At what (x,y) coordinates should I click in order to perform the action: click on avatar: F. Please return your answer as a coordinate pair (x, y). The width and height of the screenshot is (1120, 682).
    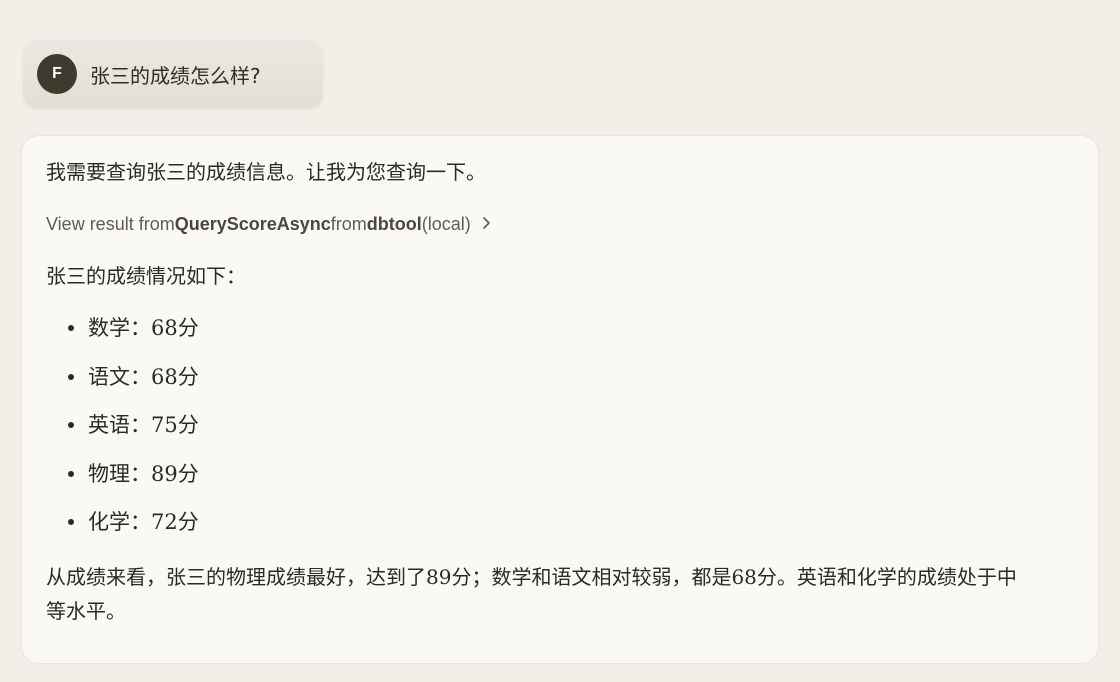
    Looking at the image, I should click on (57, 74).